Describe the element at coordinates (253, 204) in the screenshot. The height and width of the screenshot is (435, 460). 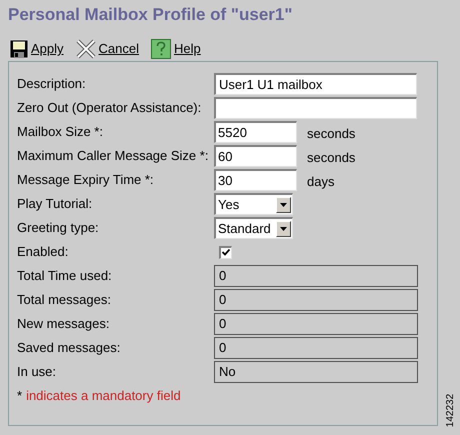
I see `dropdown: Yes` at that location.